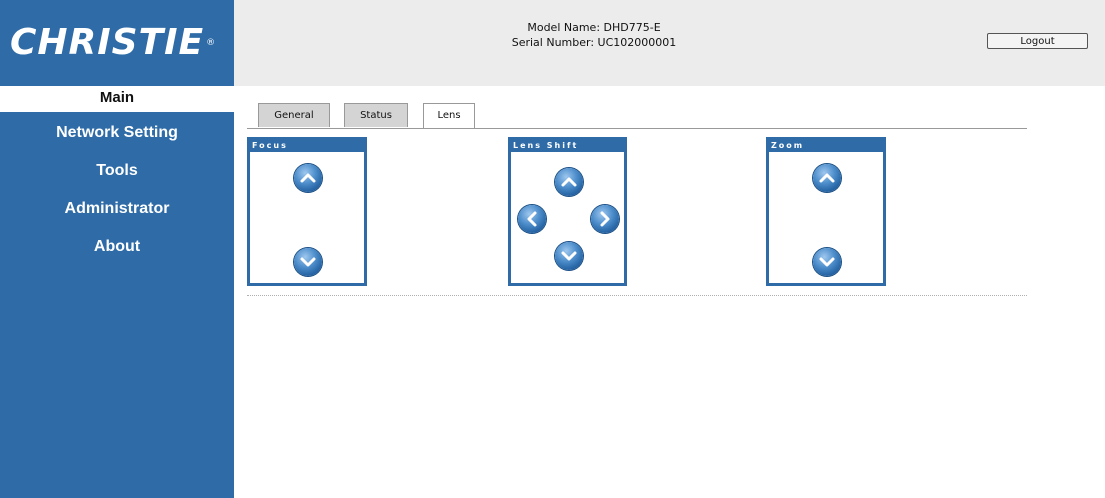  I want to click on tab-general: General, so click(294, 115).